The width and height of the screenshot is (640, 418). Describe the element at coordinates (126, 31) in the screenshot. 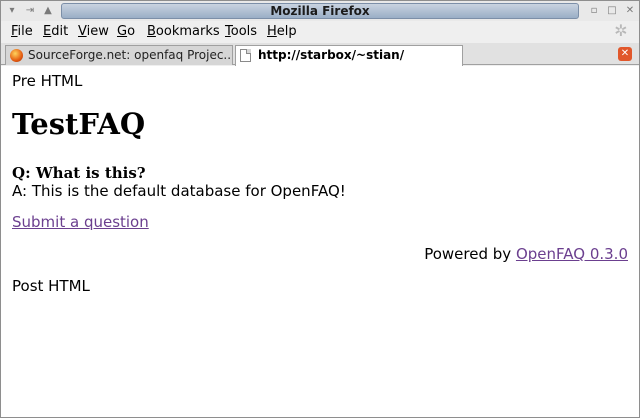

I see `menu-go: Go` at that location.